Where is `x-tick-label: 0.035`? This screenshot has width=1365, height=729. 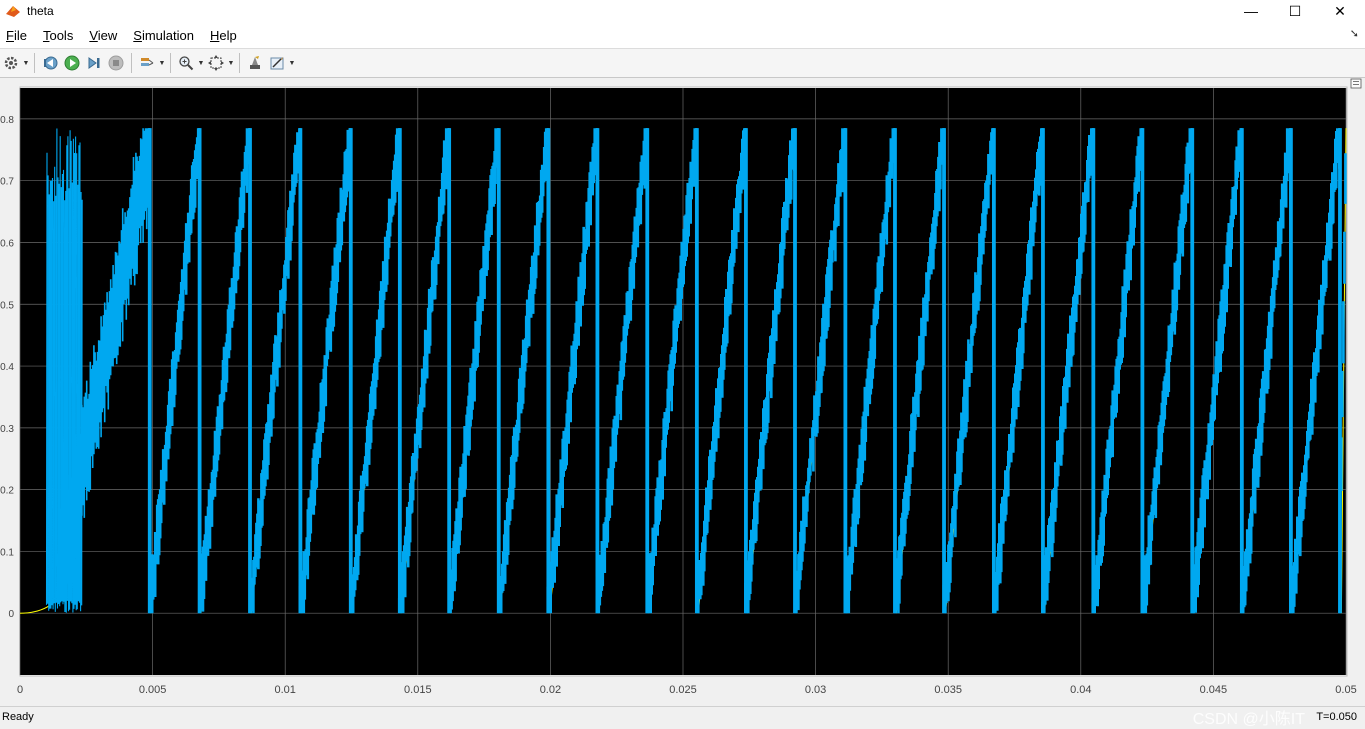 x-tick-label: 0.035 is located at coordinates (948, 690).